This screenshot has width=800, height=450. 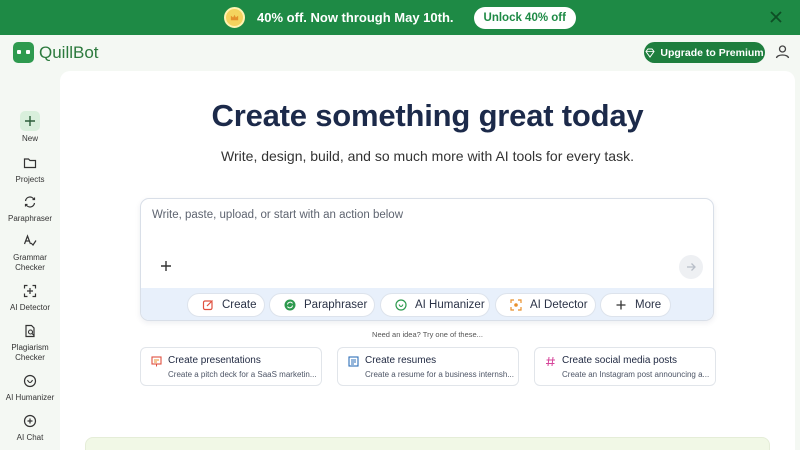 I want to click on bottom-section-preview, so click(x=427, y=443).